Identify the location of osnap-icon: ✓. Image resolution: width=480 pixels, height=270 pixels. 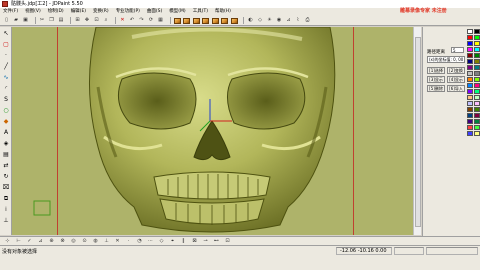
(29, 241).